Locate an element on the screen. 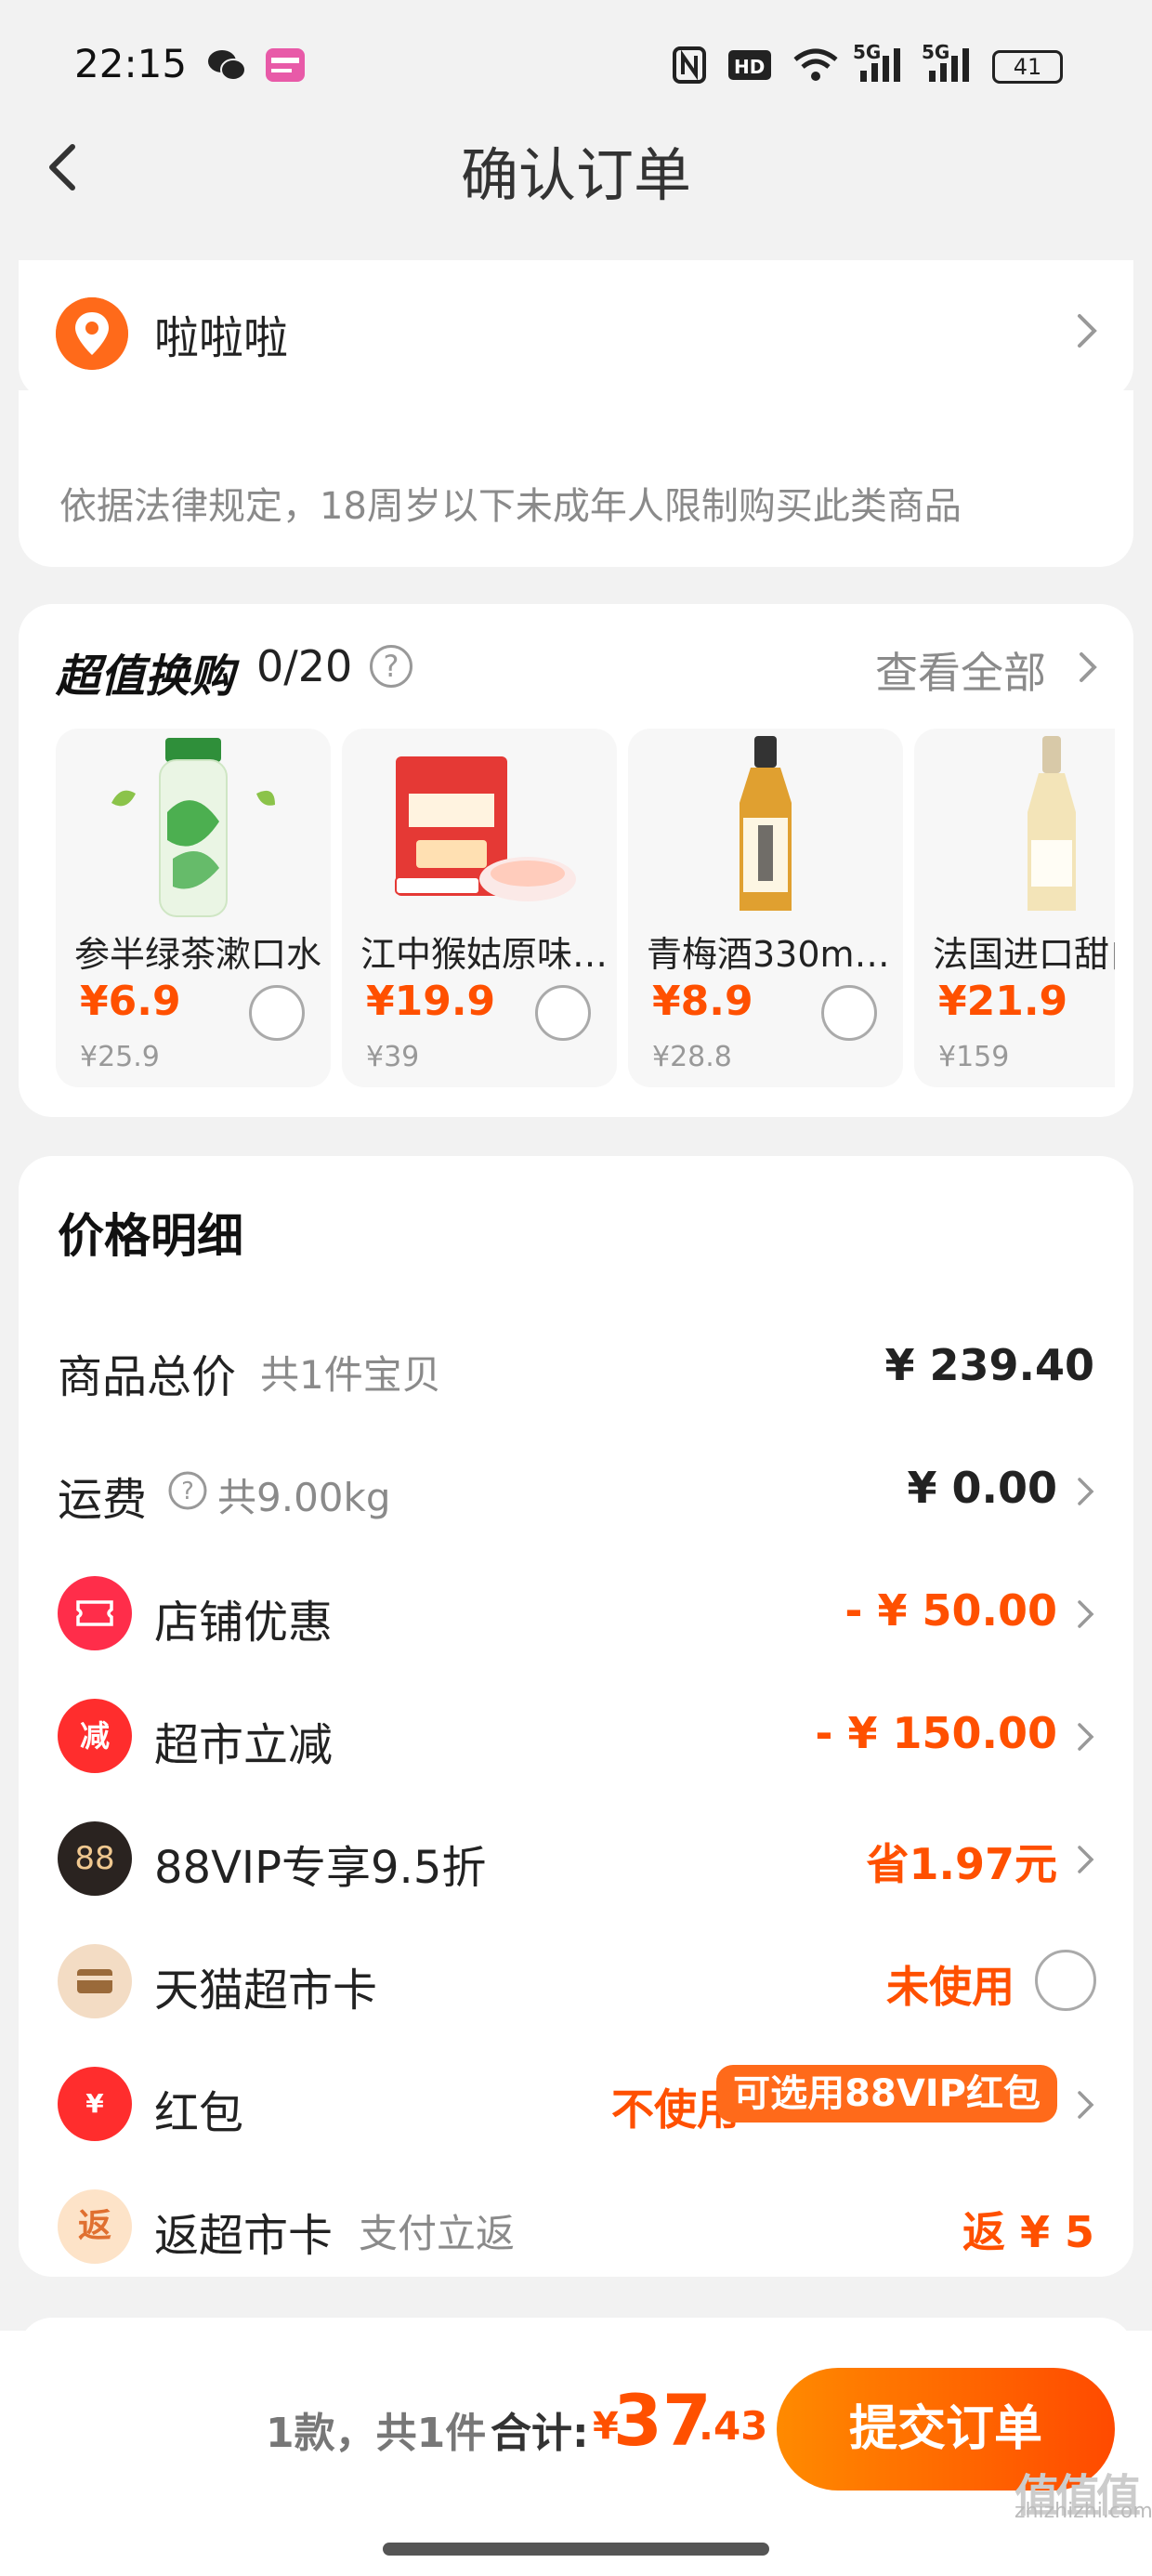  total-label: 合计: is located at coordinates (540, 2433).